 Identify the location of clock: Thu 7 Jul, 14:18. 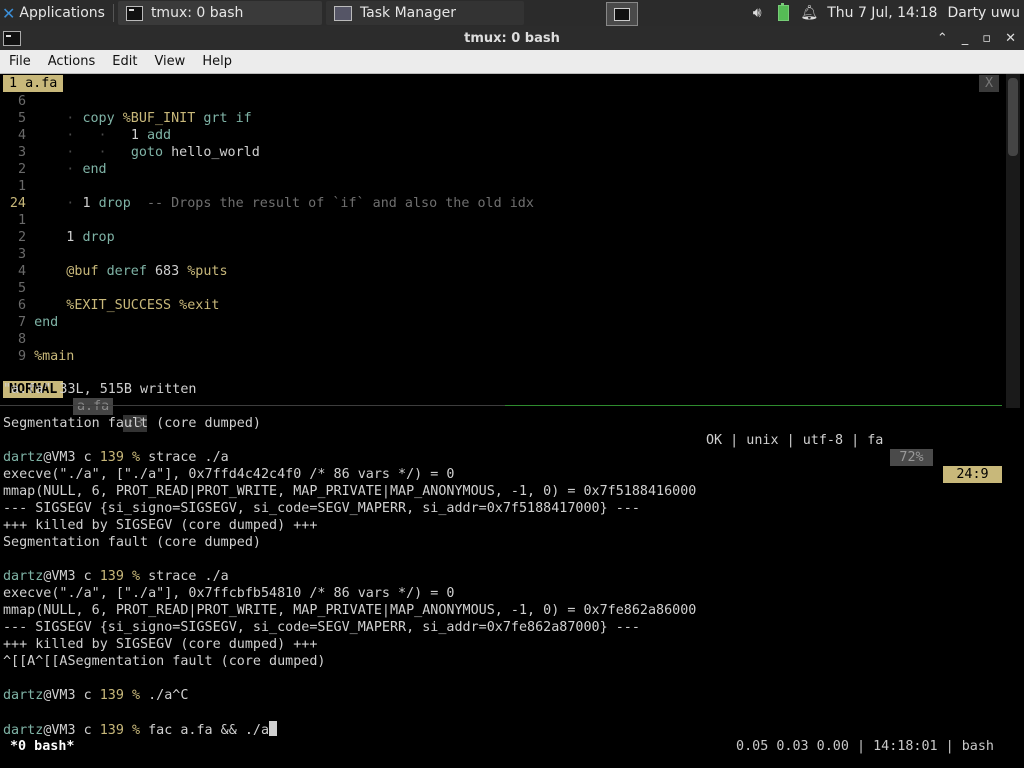
(882, 13).